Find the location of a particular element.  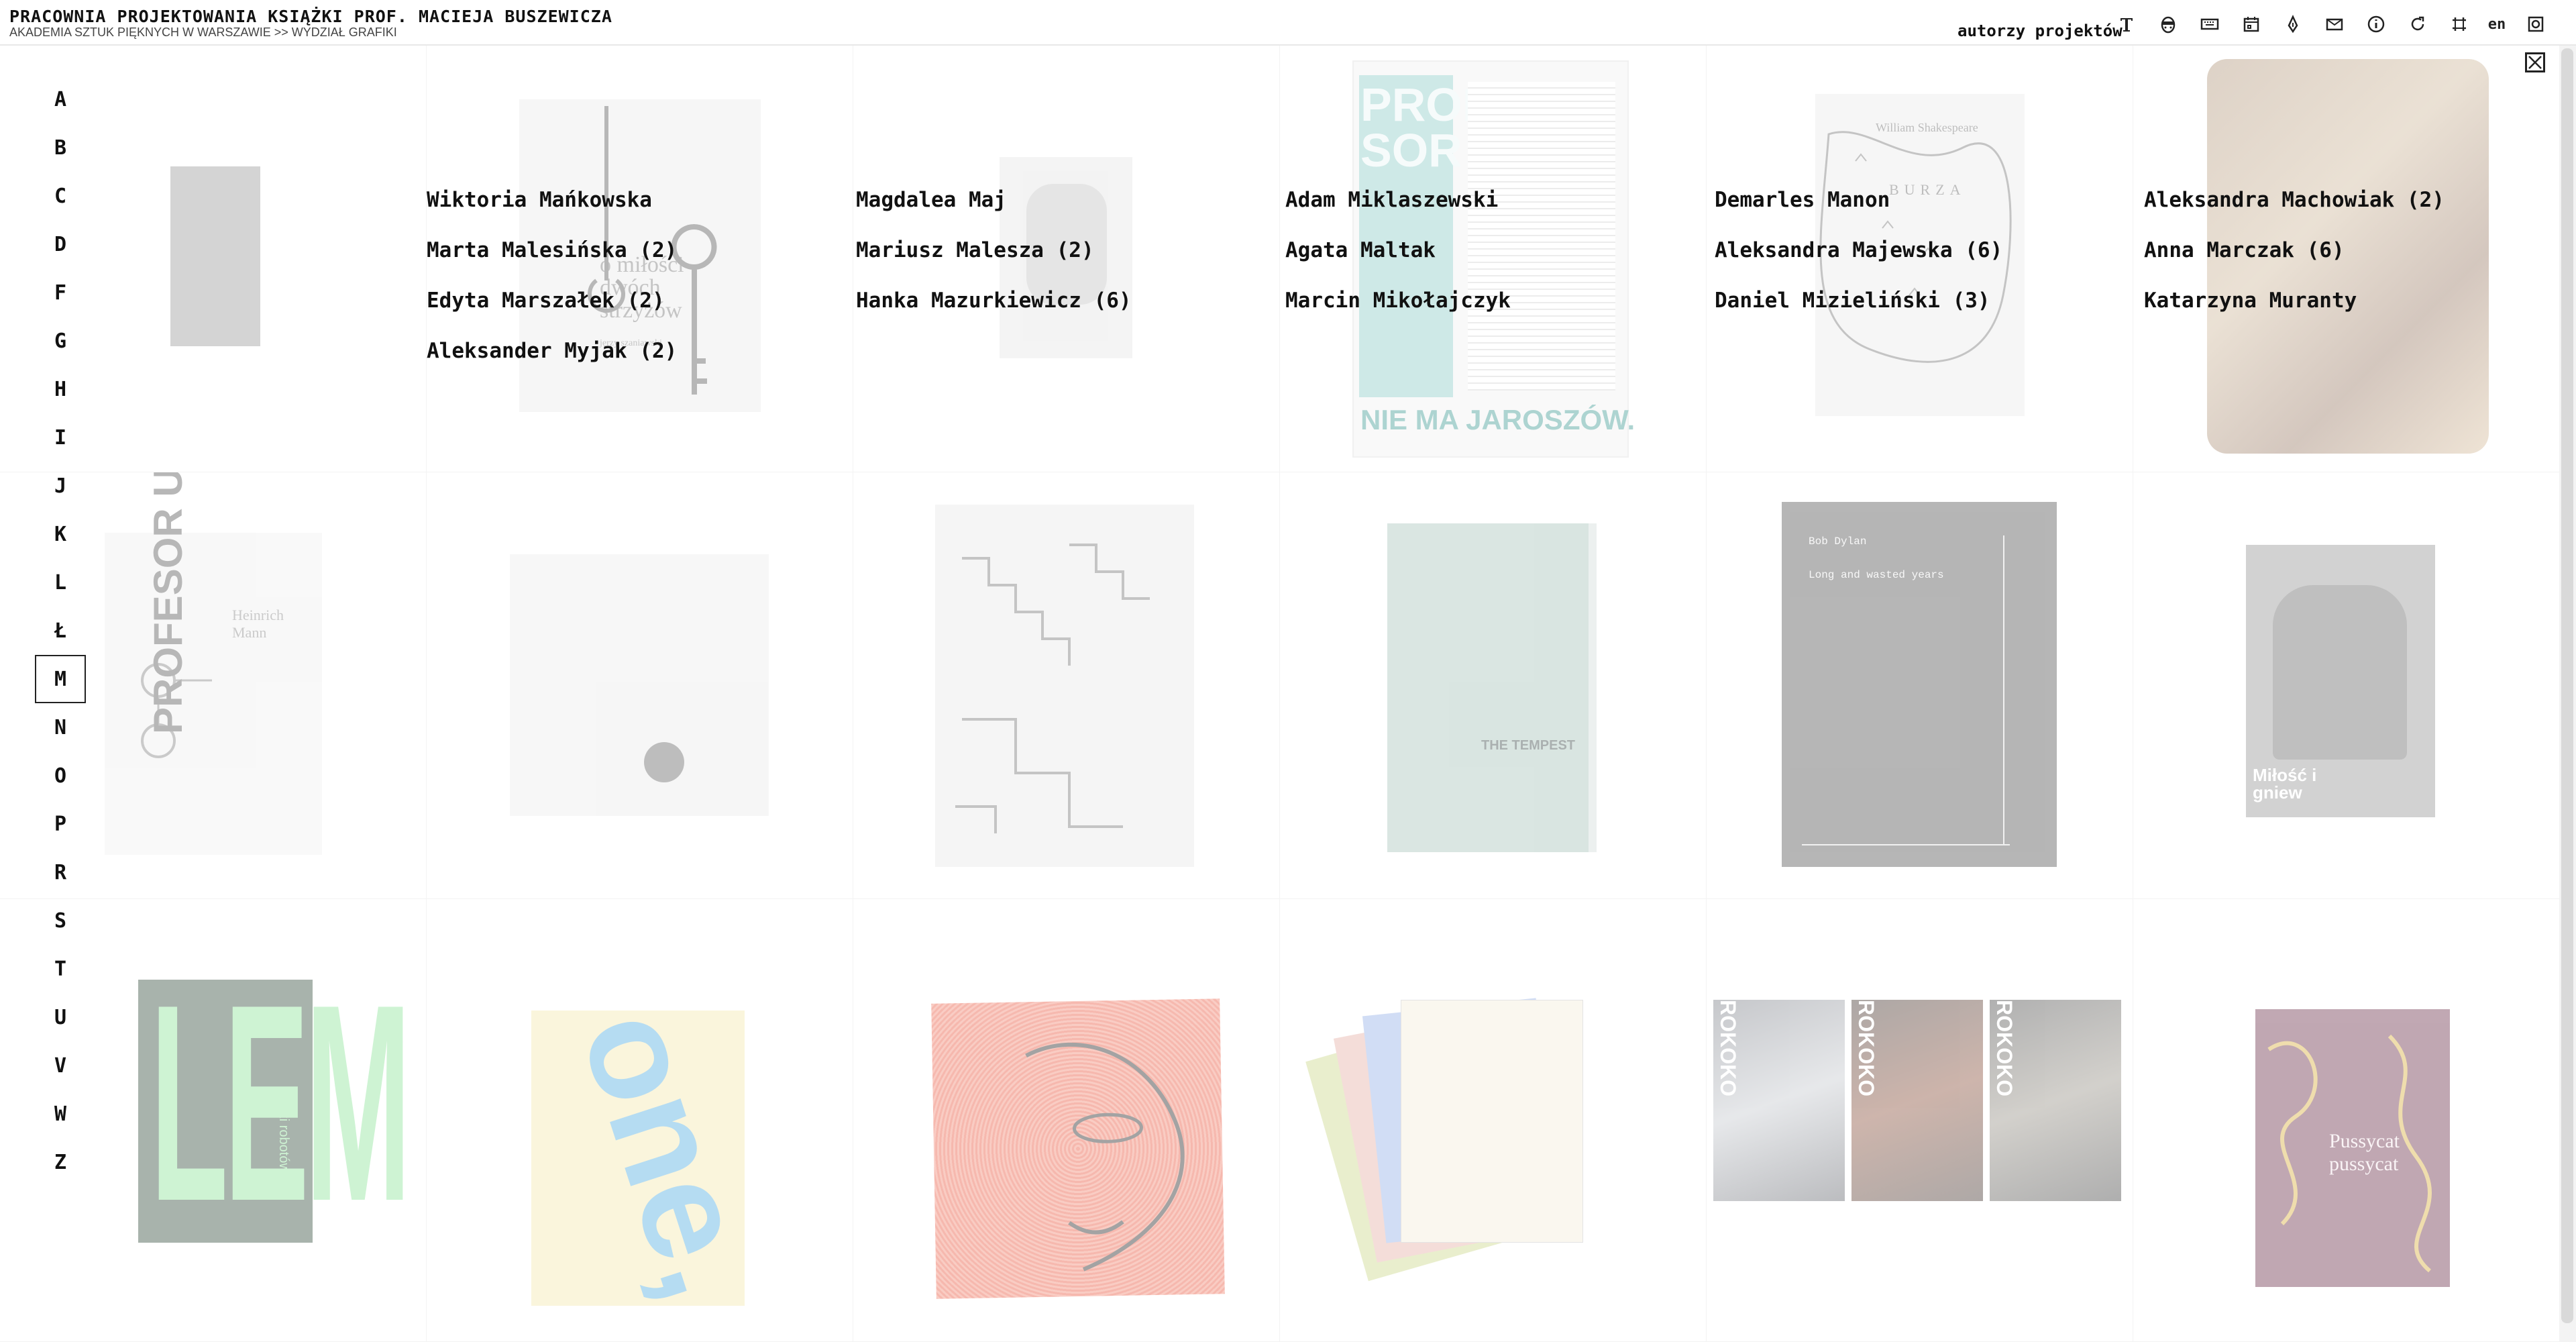

letter-o: O is located at coordinates (60, 776).